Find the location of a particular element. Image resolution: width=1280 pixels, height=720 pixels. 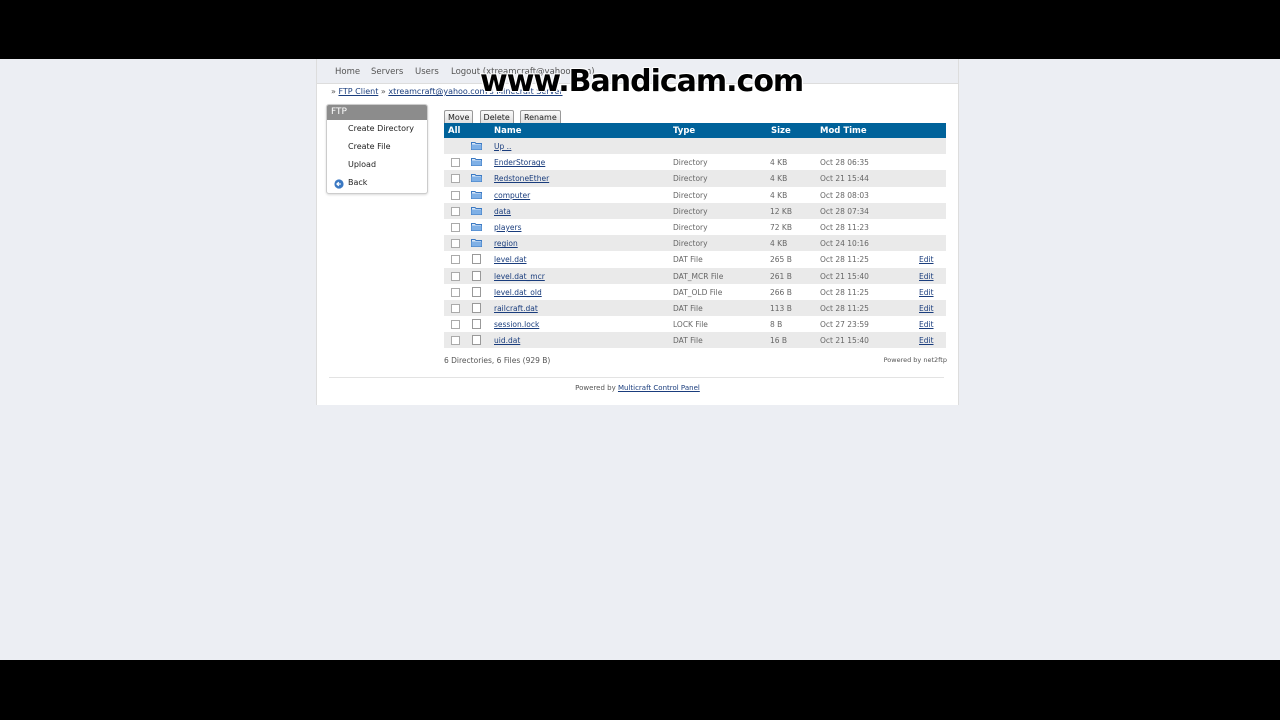

sidebar-item-create-file: Create File is located at coordinates (369, 146).